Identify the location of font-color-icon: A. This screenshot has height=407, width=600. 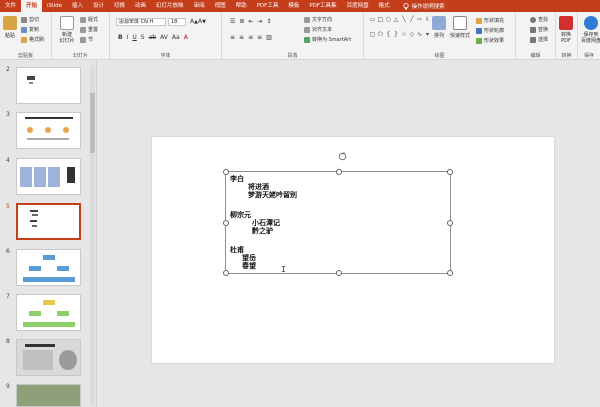
(186, 37).